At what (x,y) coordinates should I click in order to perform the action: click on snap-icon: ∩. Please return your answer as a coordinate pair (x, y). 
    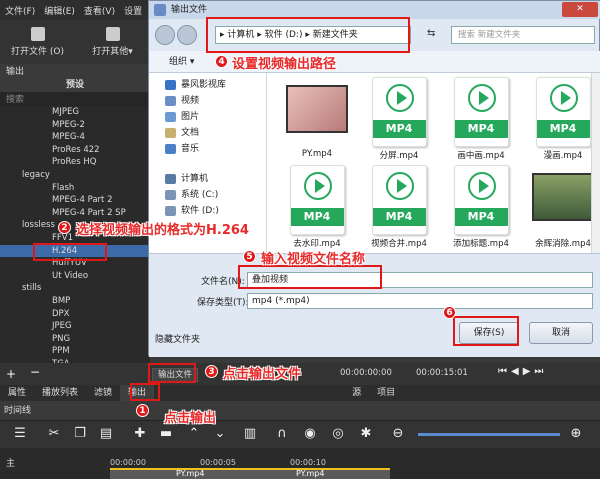
    Looking at the image, I should click on (282, 434).